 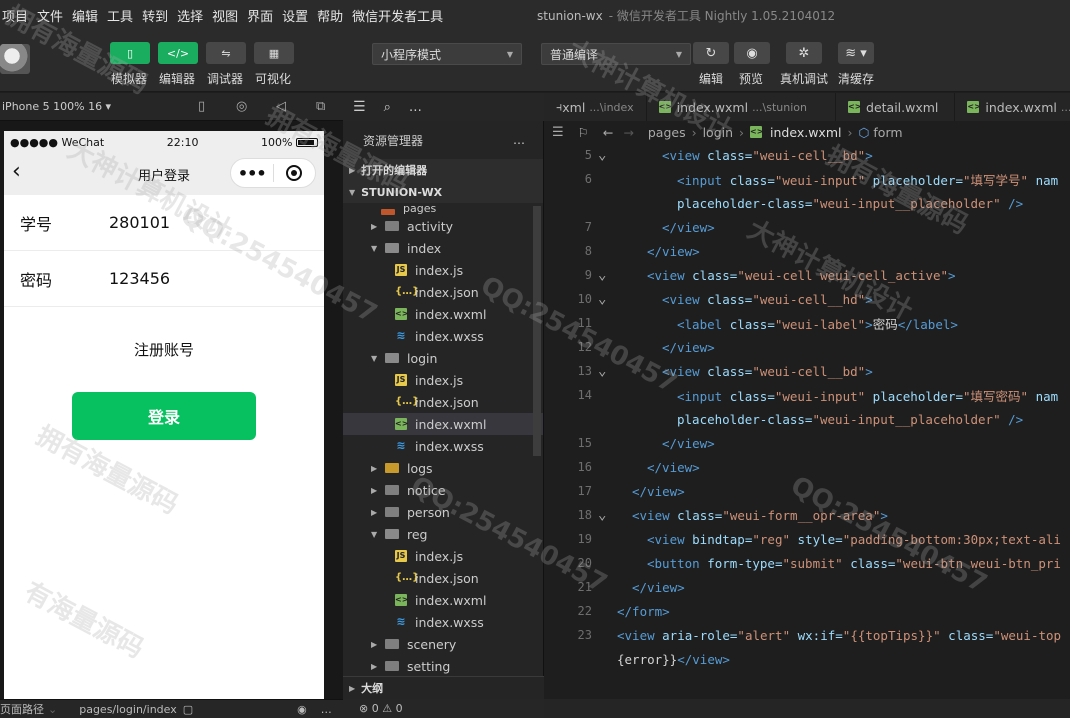 What do you see at coordinates (856, 53) in the screenshot?
I see `clear-cache-button: ≋ ▾` at bounding box center [856, 53].